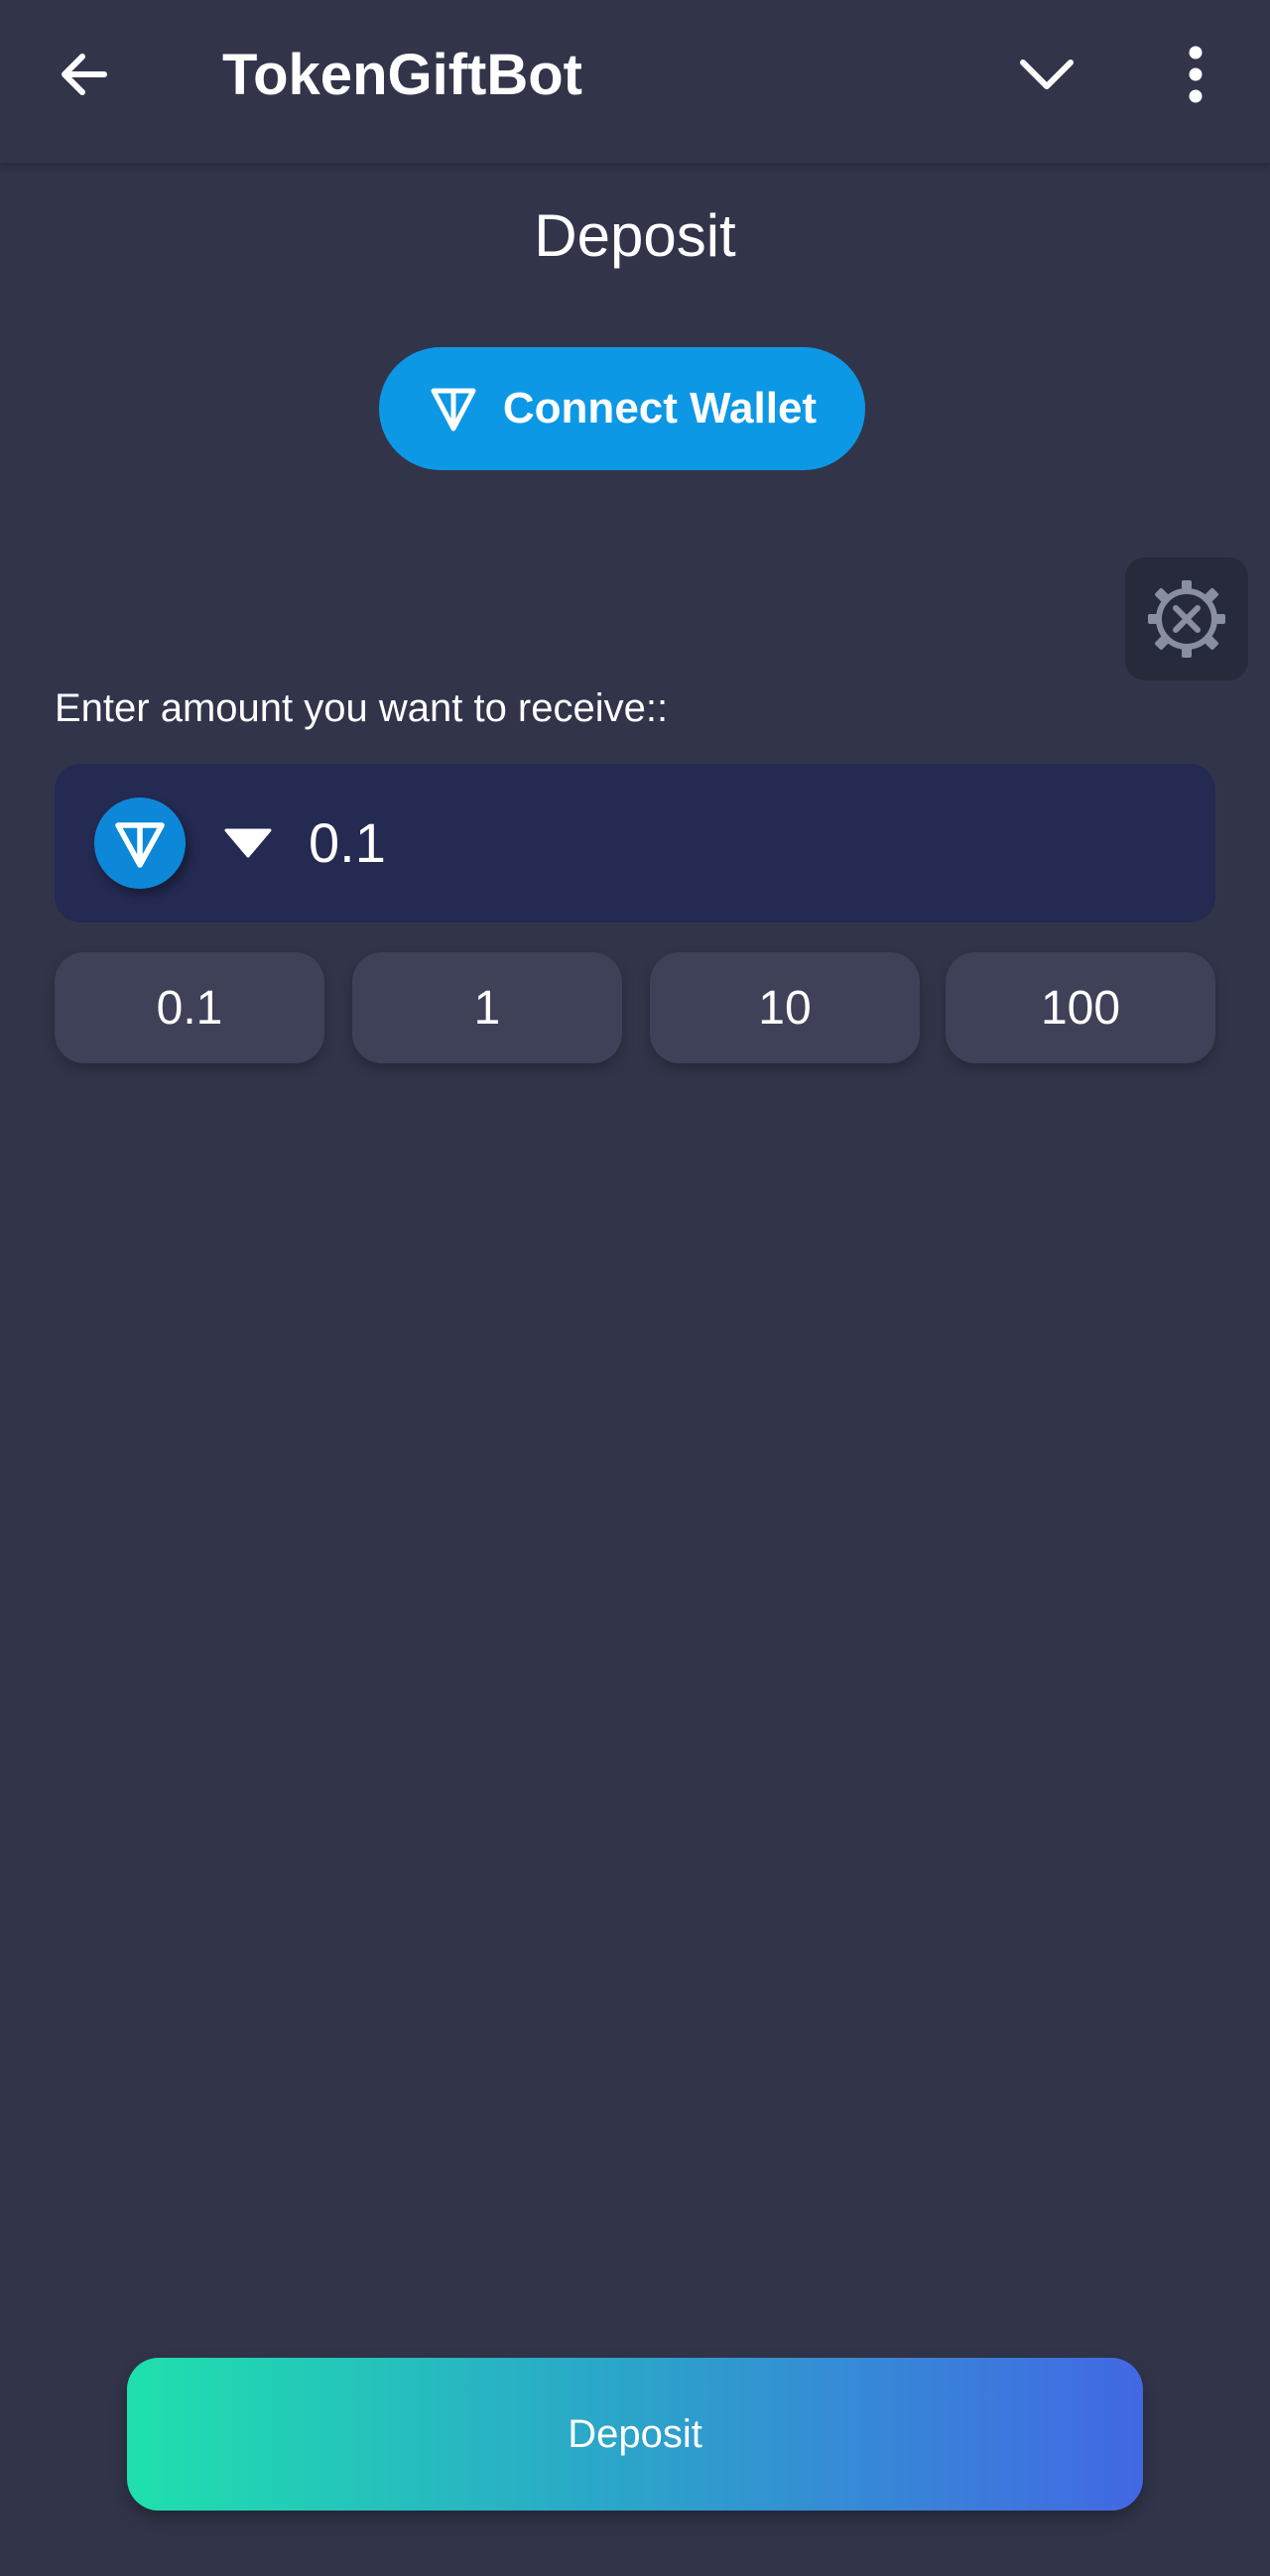 The height and width of the screenshot is (2576, 1270). What do you see at coordinates (347, 843) in the screenshot?
I see `amount-value: 0.1` at bounding box center [347, 843].